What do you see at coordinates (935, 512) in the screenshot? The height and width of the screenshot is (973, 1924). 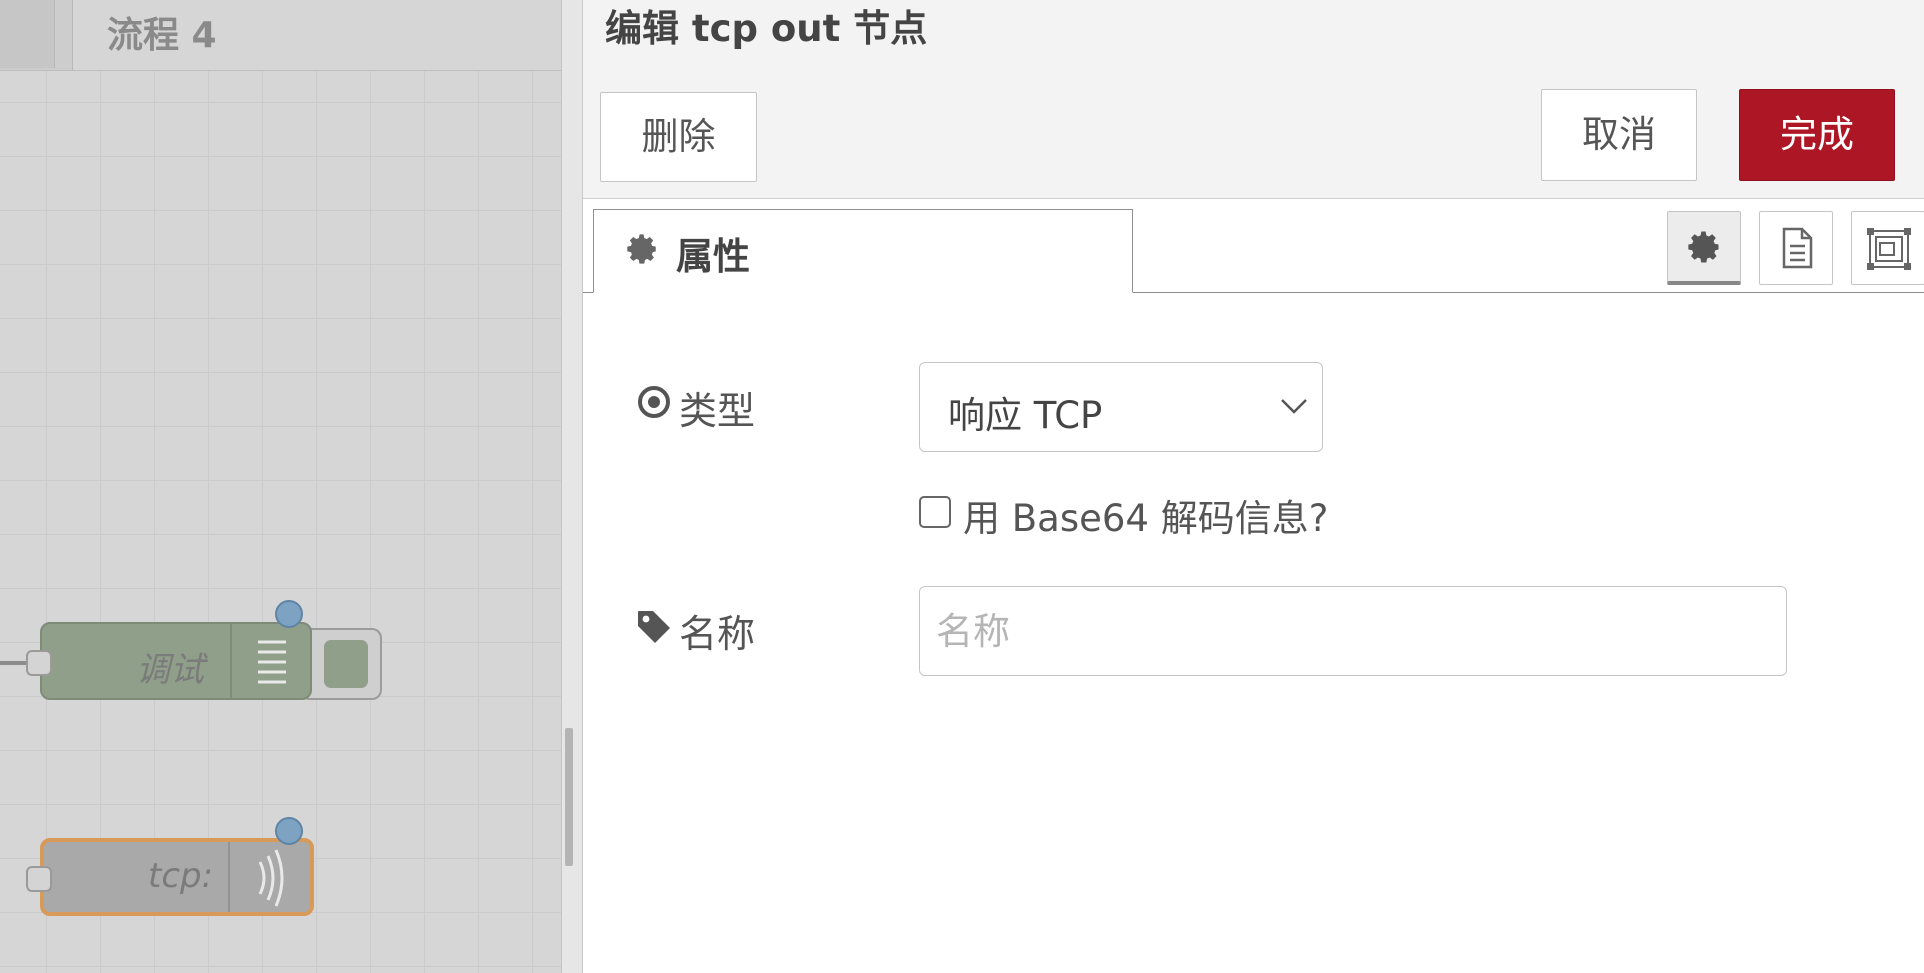 I see `base64-checkbox` at bounding box center [935, 512].